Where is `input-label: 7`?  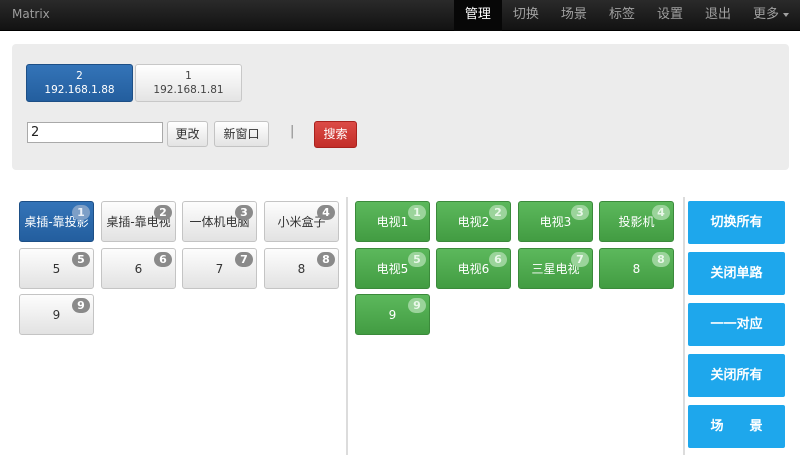 input-label: 7 is located at coordinates (219, 269).